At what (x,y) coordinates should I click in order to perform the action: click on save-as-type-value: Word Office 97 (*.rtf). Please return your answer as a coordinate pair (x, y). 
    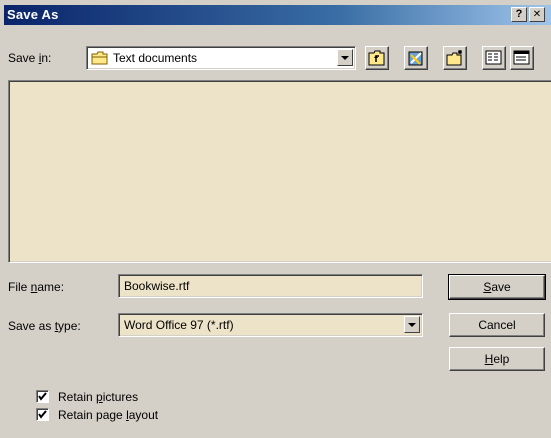
    Looking at the image, I should click on (179, 325).